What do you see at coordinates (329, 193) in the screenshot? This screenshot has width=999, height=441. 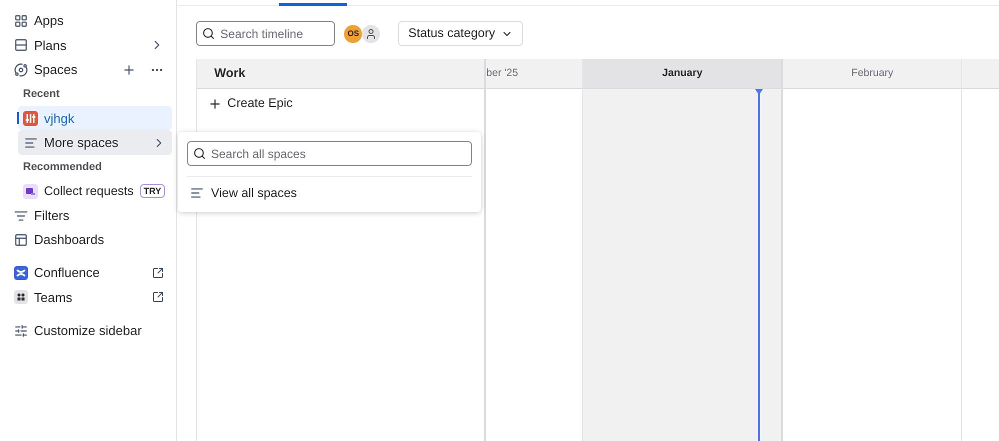 I see `menu-item: View all spaces` at bounding box center [329, 193].